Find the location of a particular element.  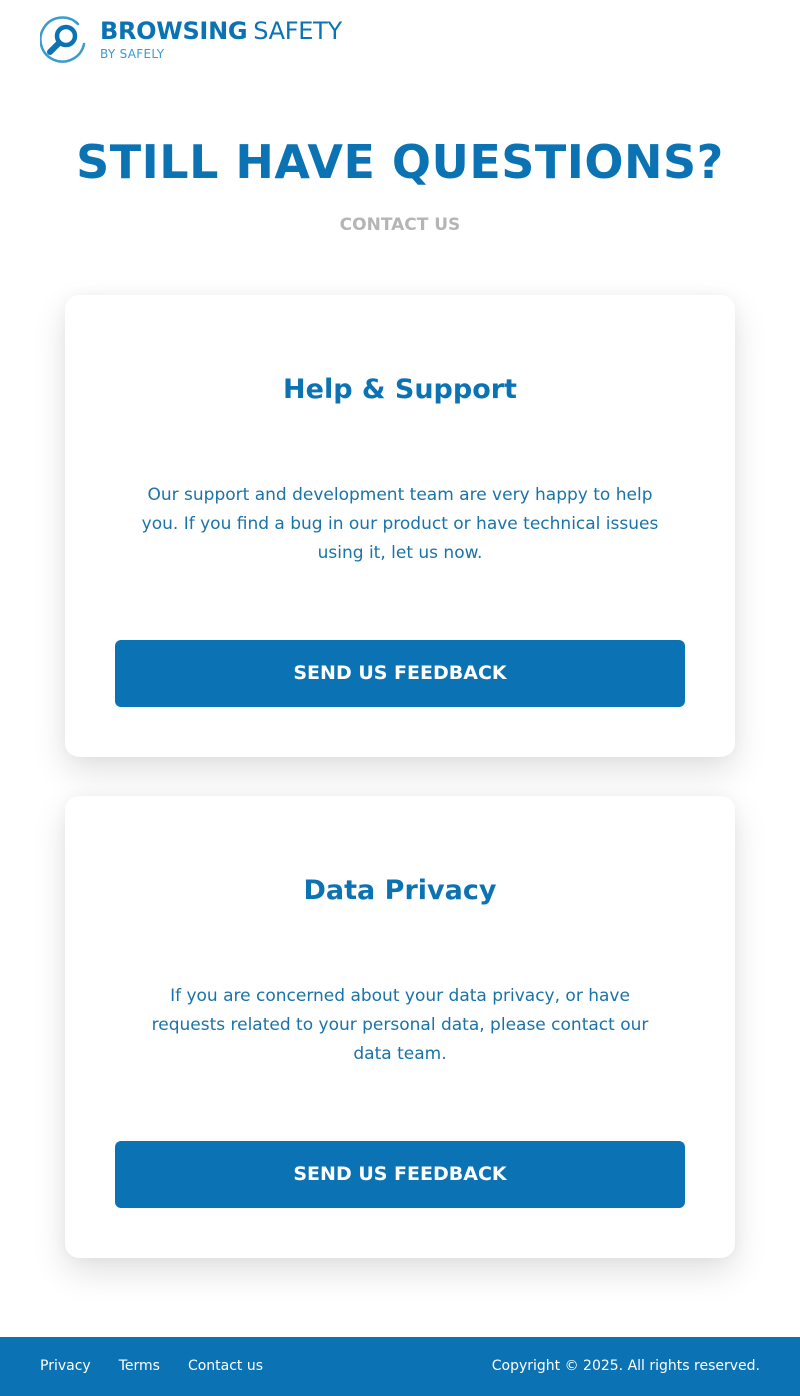

page-title: STILL HAVE QUESTIONS? is located at coordinates (400, 162).